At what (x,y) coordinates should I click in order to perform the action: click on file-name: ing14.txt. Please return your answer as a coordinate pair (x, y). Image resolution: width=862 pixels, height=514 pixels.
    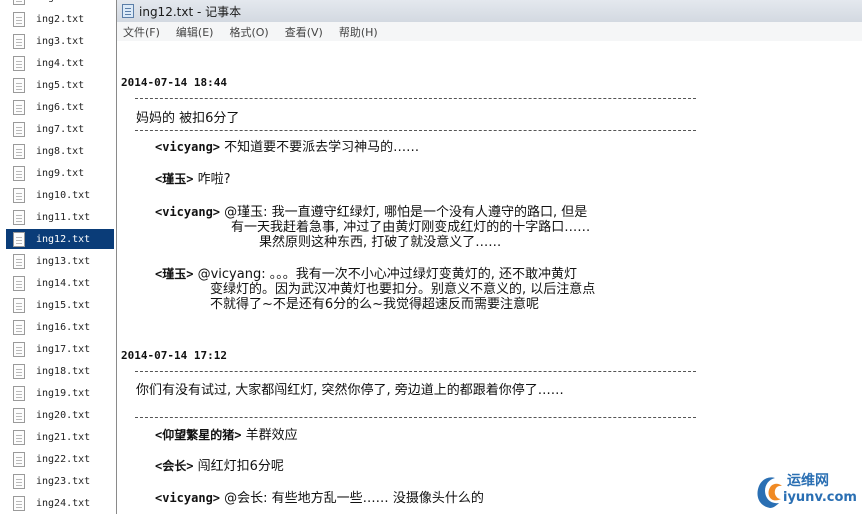
    Looking at the image, I should click on (63, 283).